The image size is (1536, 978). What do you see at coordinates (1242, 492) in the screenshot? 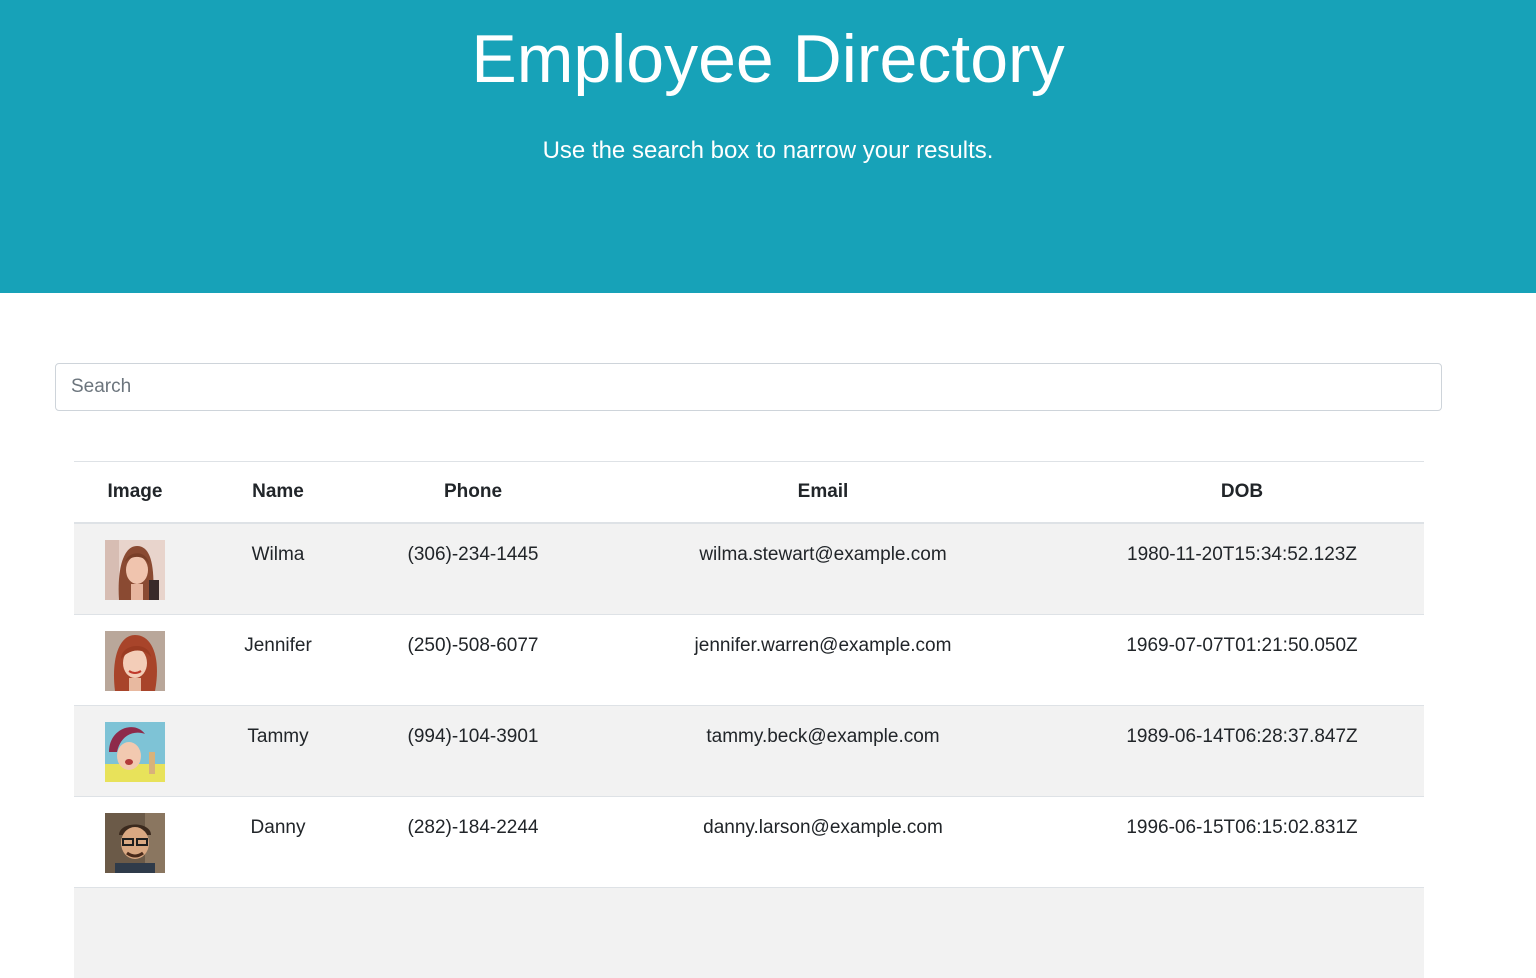
I see `column-header-dob: DOB` at bounding box center [1242, 492].